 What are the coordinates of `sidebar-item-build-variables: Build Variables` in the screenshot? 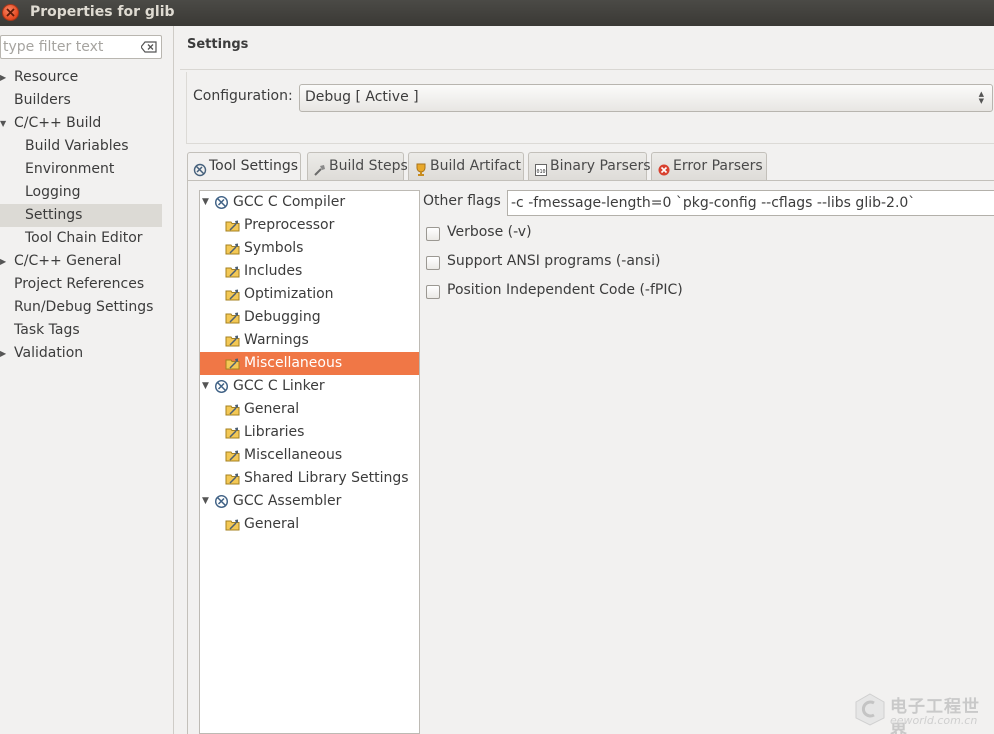 It's located at (81, 146).